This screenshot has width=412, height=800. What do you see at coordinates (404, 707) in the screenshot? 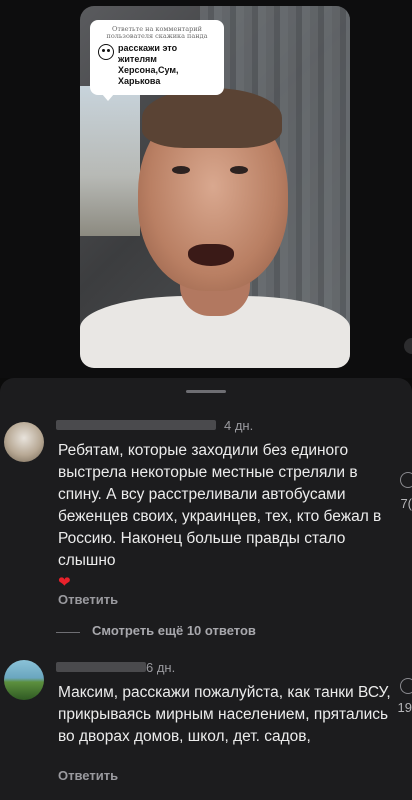
I see `like-count: 19` at bounding box center [404, 707].